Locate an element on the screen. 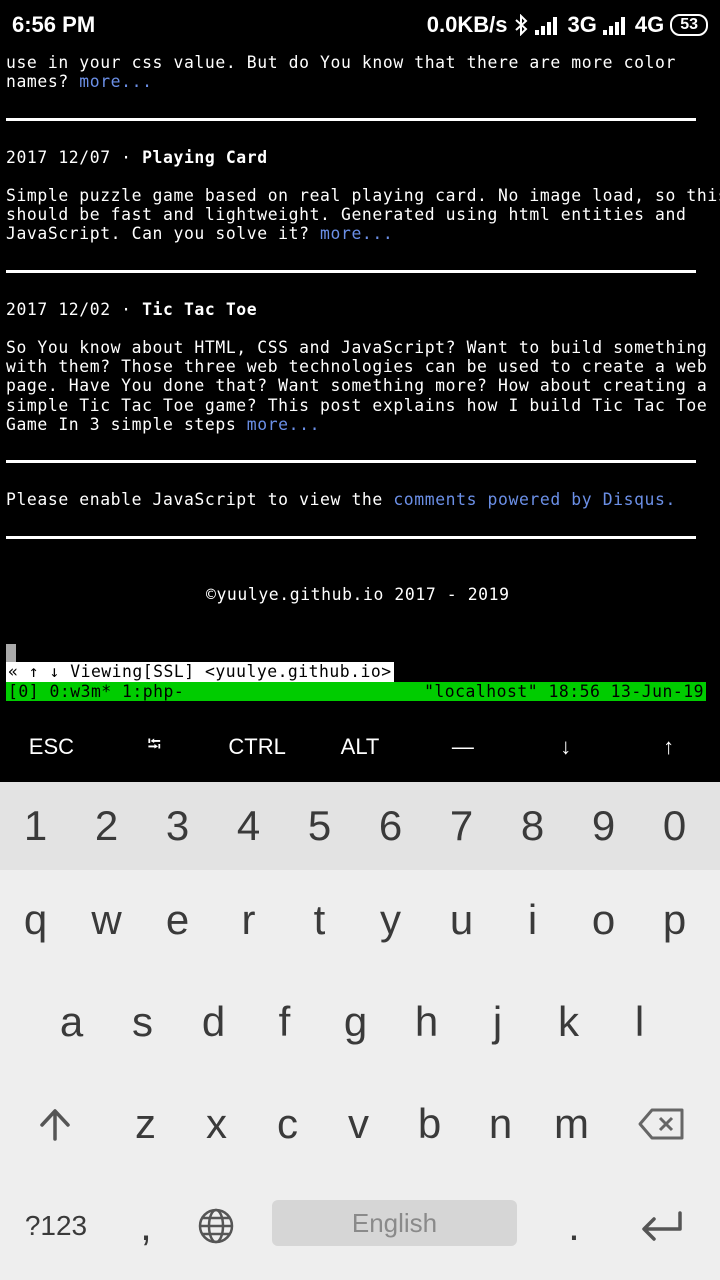 This screenshot has height=1280, width=720. key-2: 2 is located at coordinates (106, 826).